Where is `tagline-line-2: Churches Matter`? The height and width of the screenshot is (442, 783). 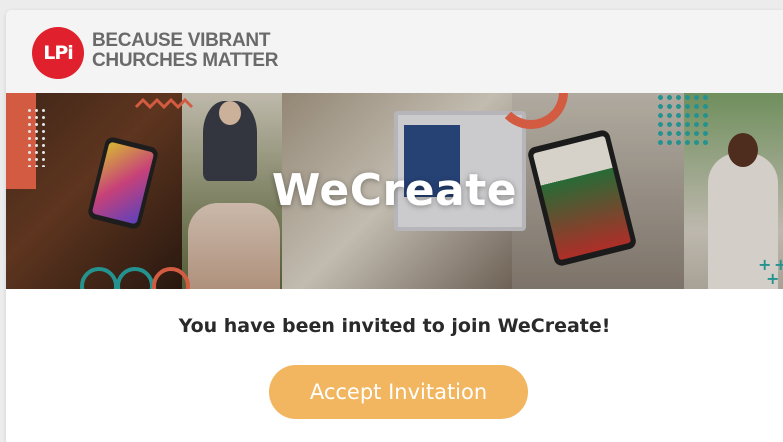 tagline-line-2: Churches Matter is located at coordinates (185, 60).